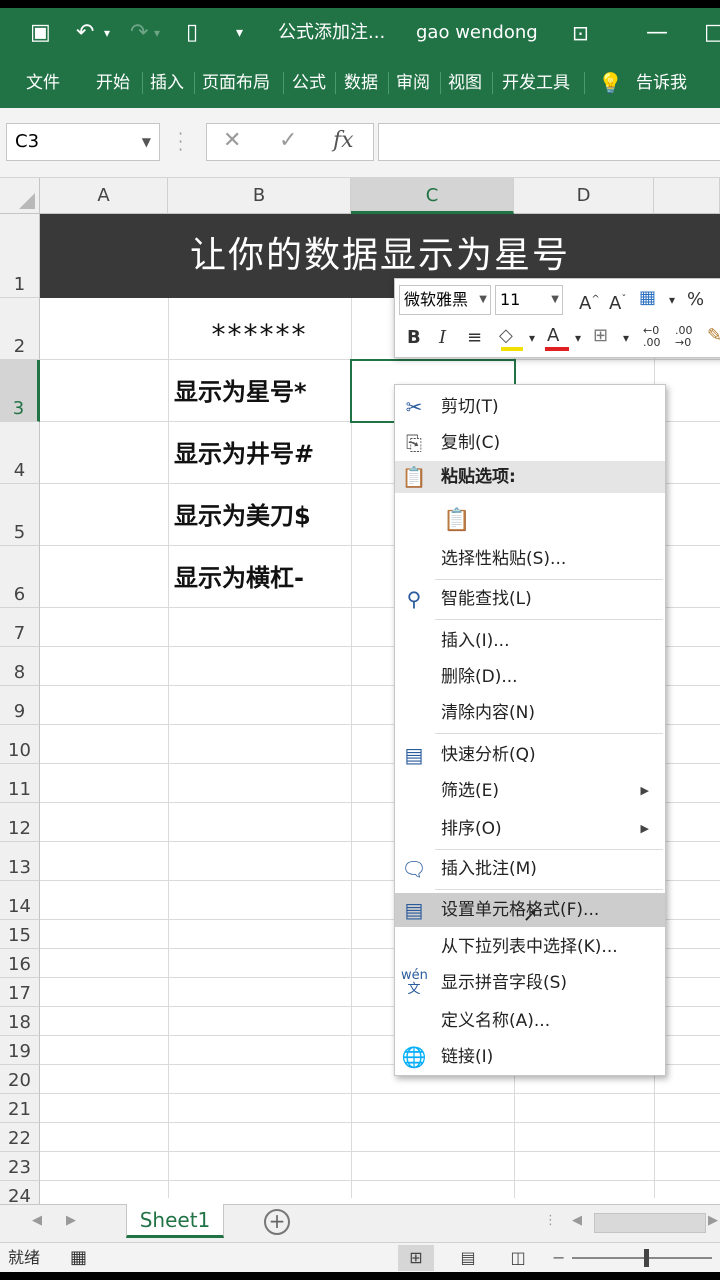 The image size is (720, 1280). Describe the element at coordinates (414, 338) in the screenshot. I see `bold-icon: B` at that location.